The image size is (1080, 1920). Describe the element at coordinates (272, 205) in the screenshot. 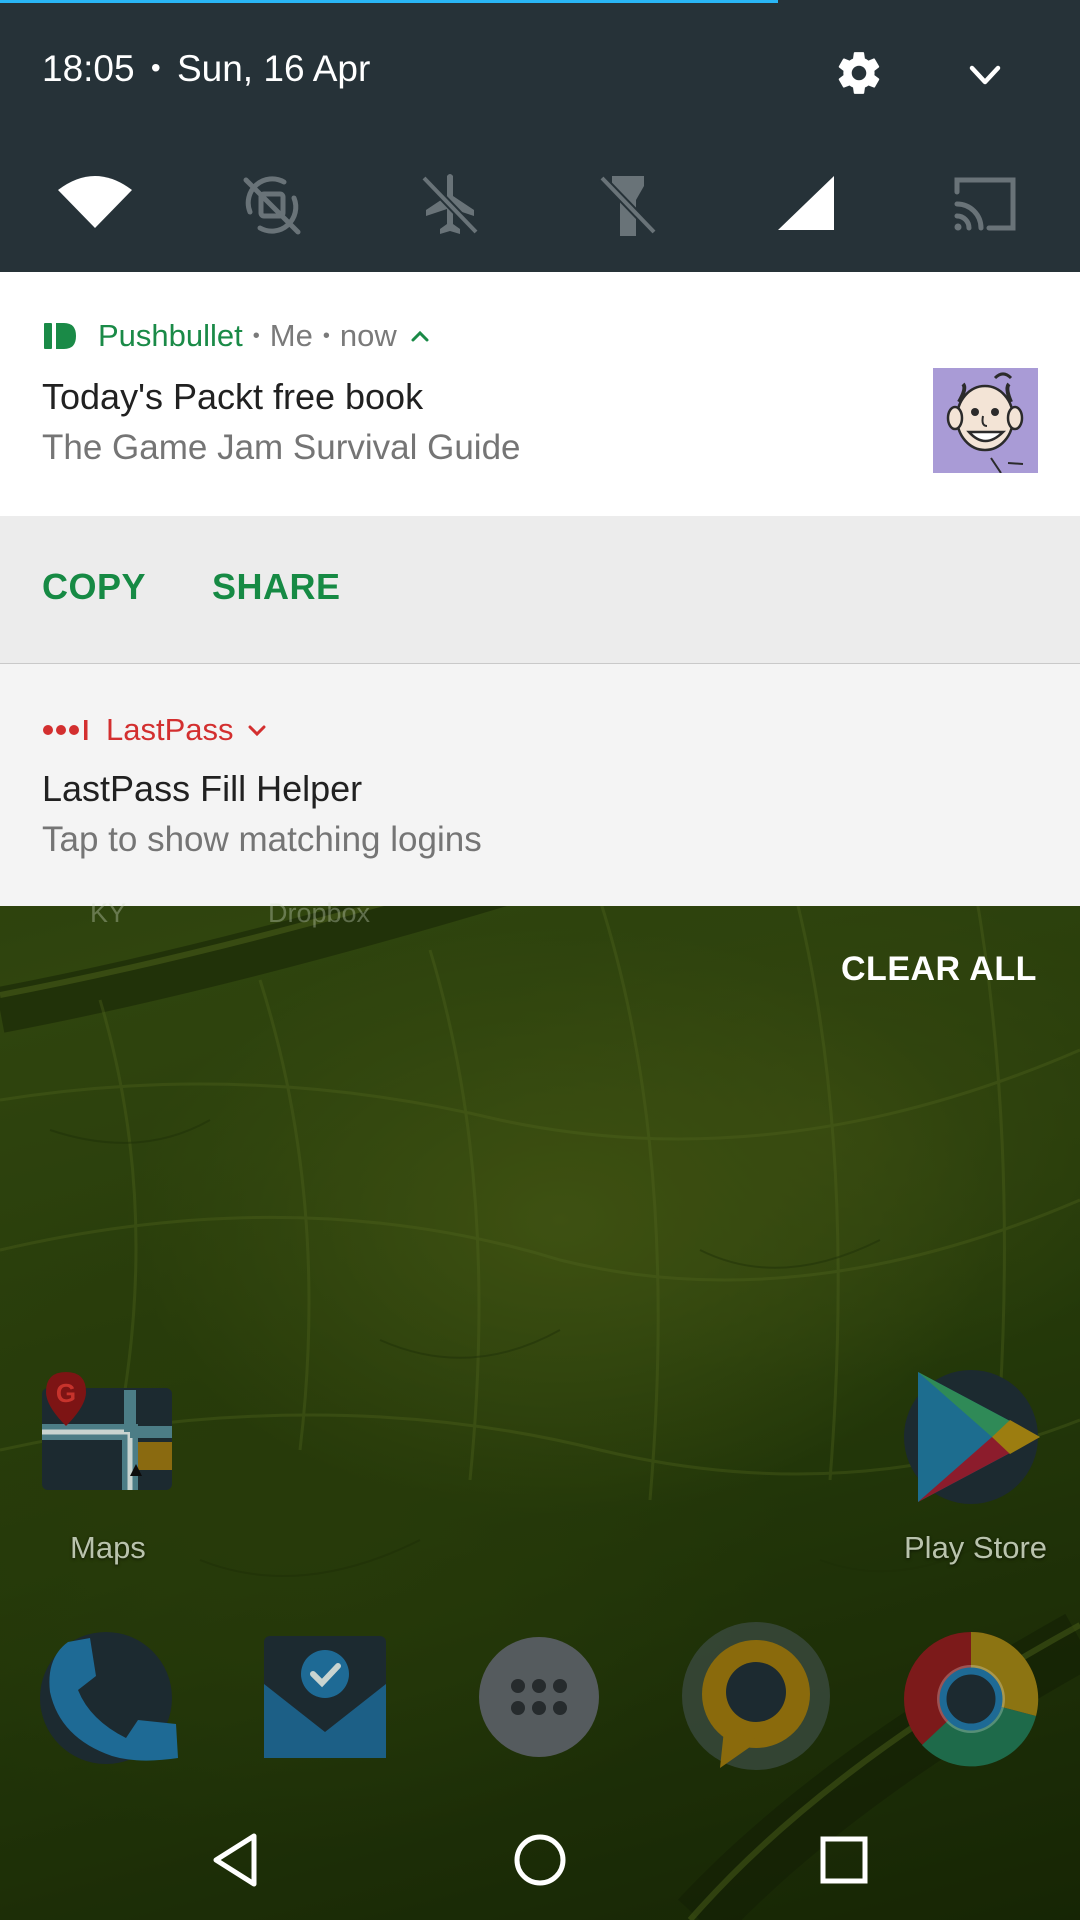

I see `auto-rotate-off-icon` at that location.